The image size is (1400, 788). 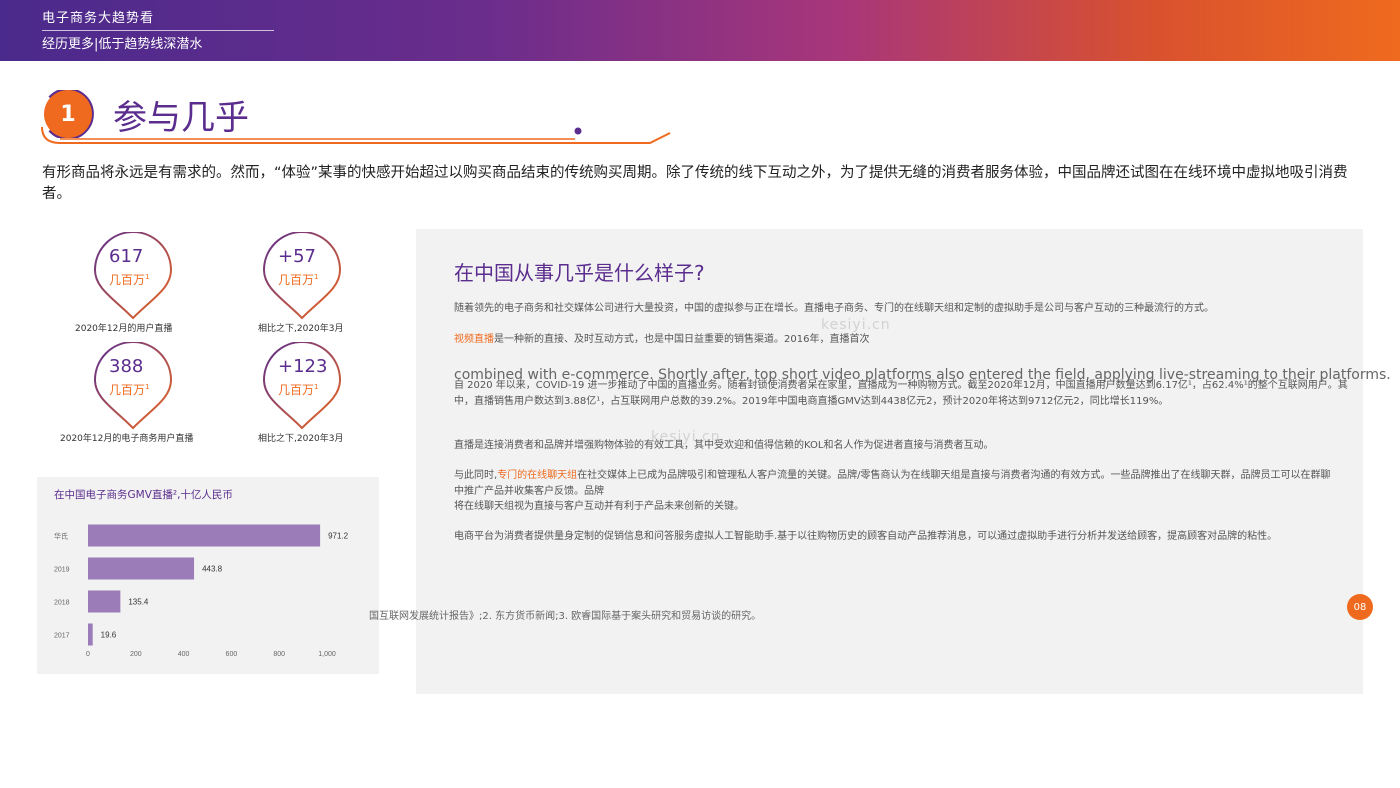 I want to click on stat-value: +123, so click(x=303, y=366).